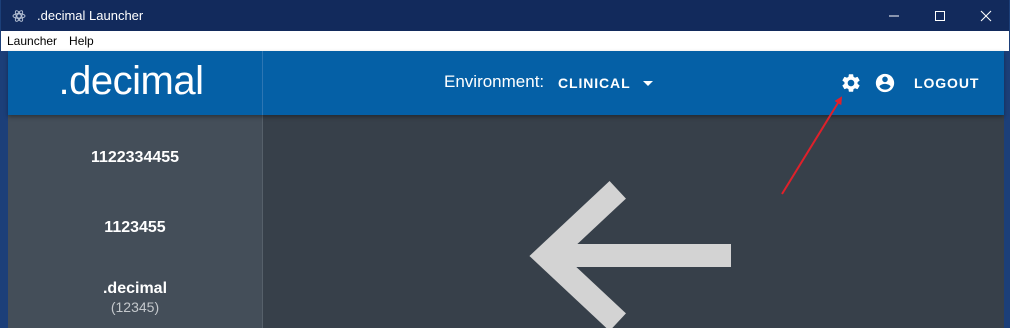 This screenshot has width=1010, height=328. Describe the element at coordinates (81, 41) in the screenshot. I see `menu-help: Help` at that location.